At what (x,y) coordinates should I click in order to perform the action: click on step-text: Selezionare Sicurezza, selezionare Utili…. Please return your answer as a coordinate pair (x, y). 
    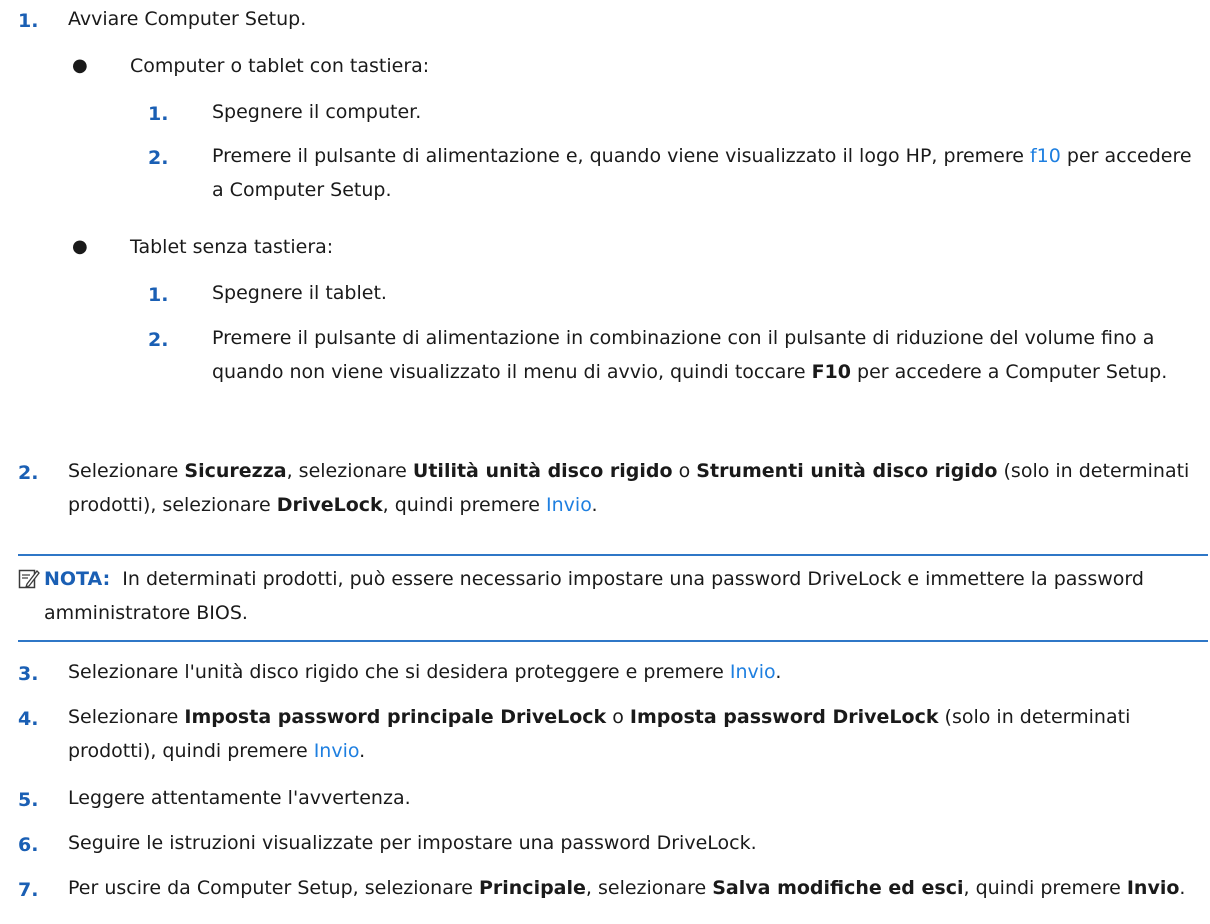
    Looking at the image, I should click on (629, 488).